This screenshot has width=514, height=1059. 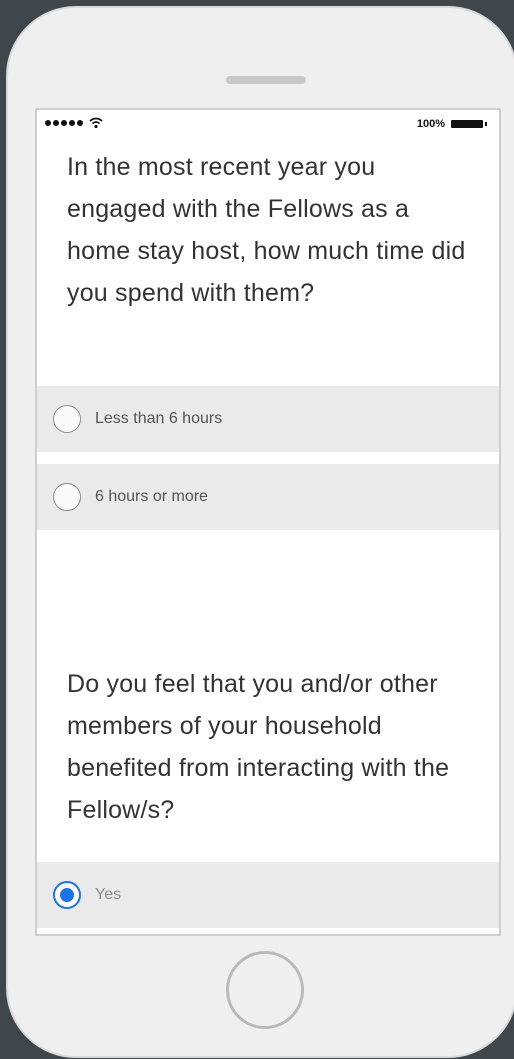 I want to click on battery-icon, so click(x=469, y=124).